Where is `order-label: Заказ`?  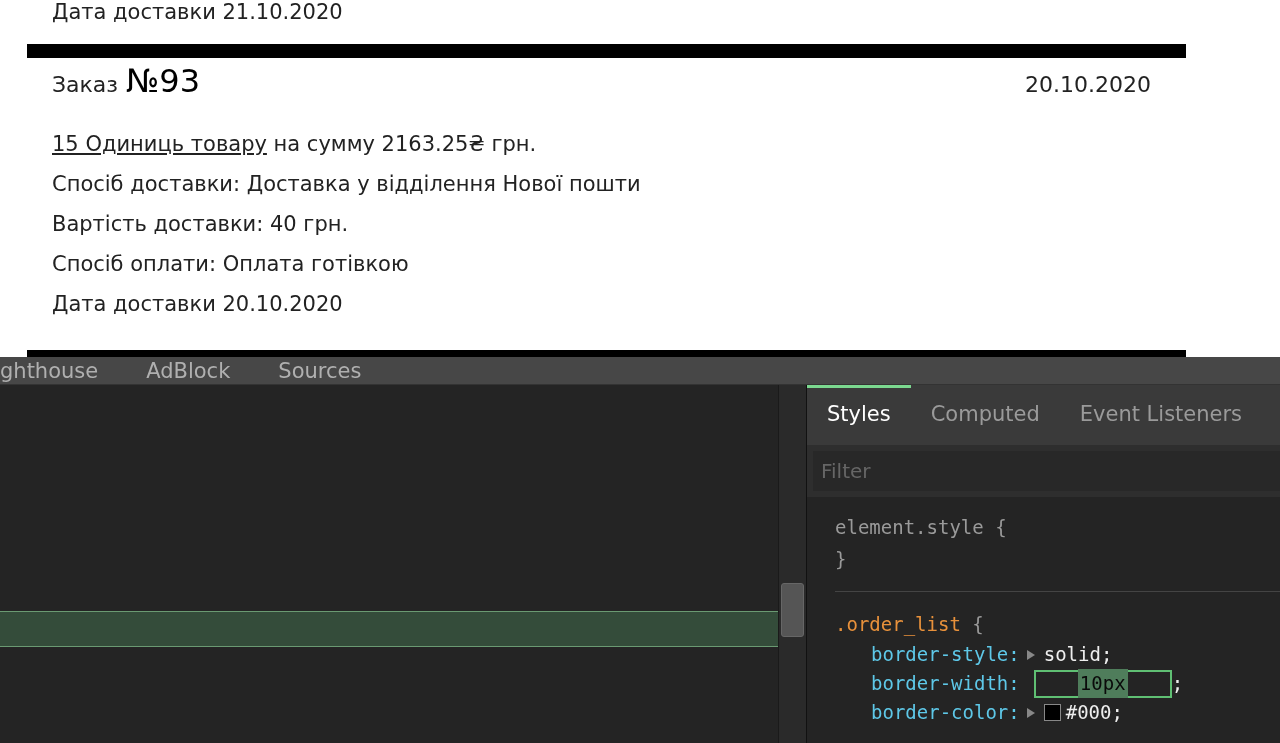
order-label: Заказ is located at coordinates (85, 84).